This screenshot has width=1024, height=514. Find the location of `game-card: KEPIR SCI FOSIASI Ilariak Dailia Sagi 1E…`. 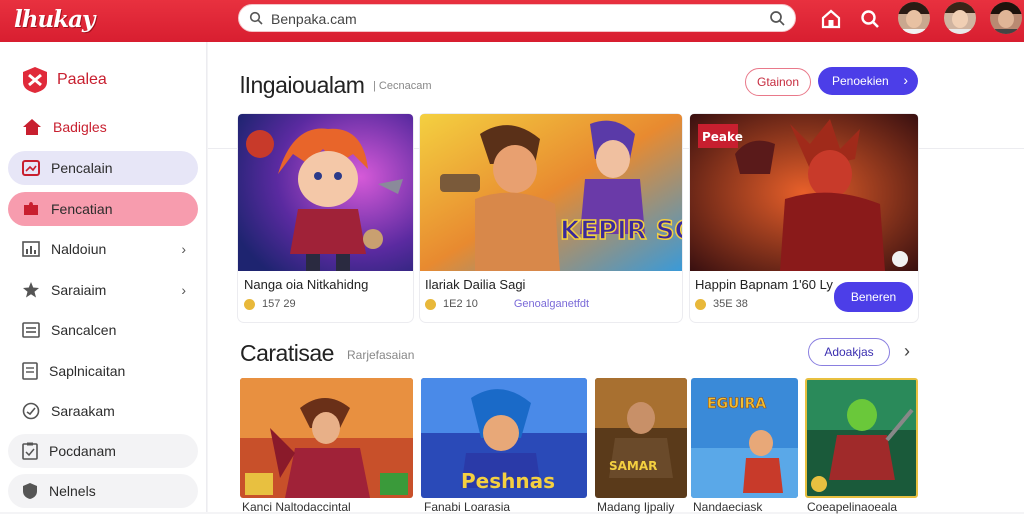

game-card: KEPIR SCI FOSIASI Ilariak Dailia Sagi 1E… is located at coordinates (551, 218).